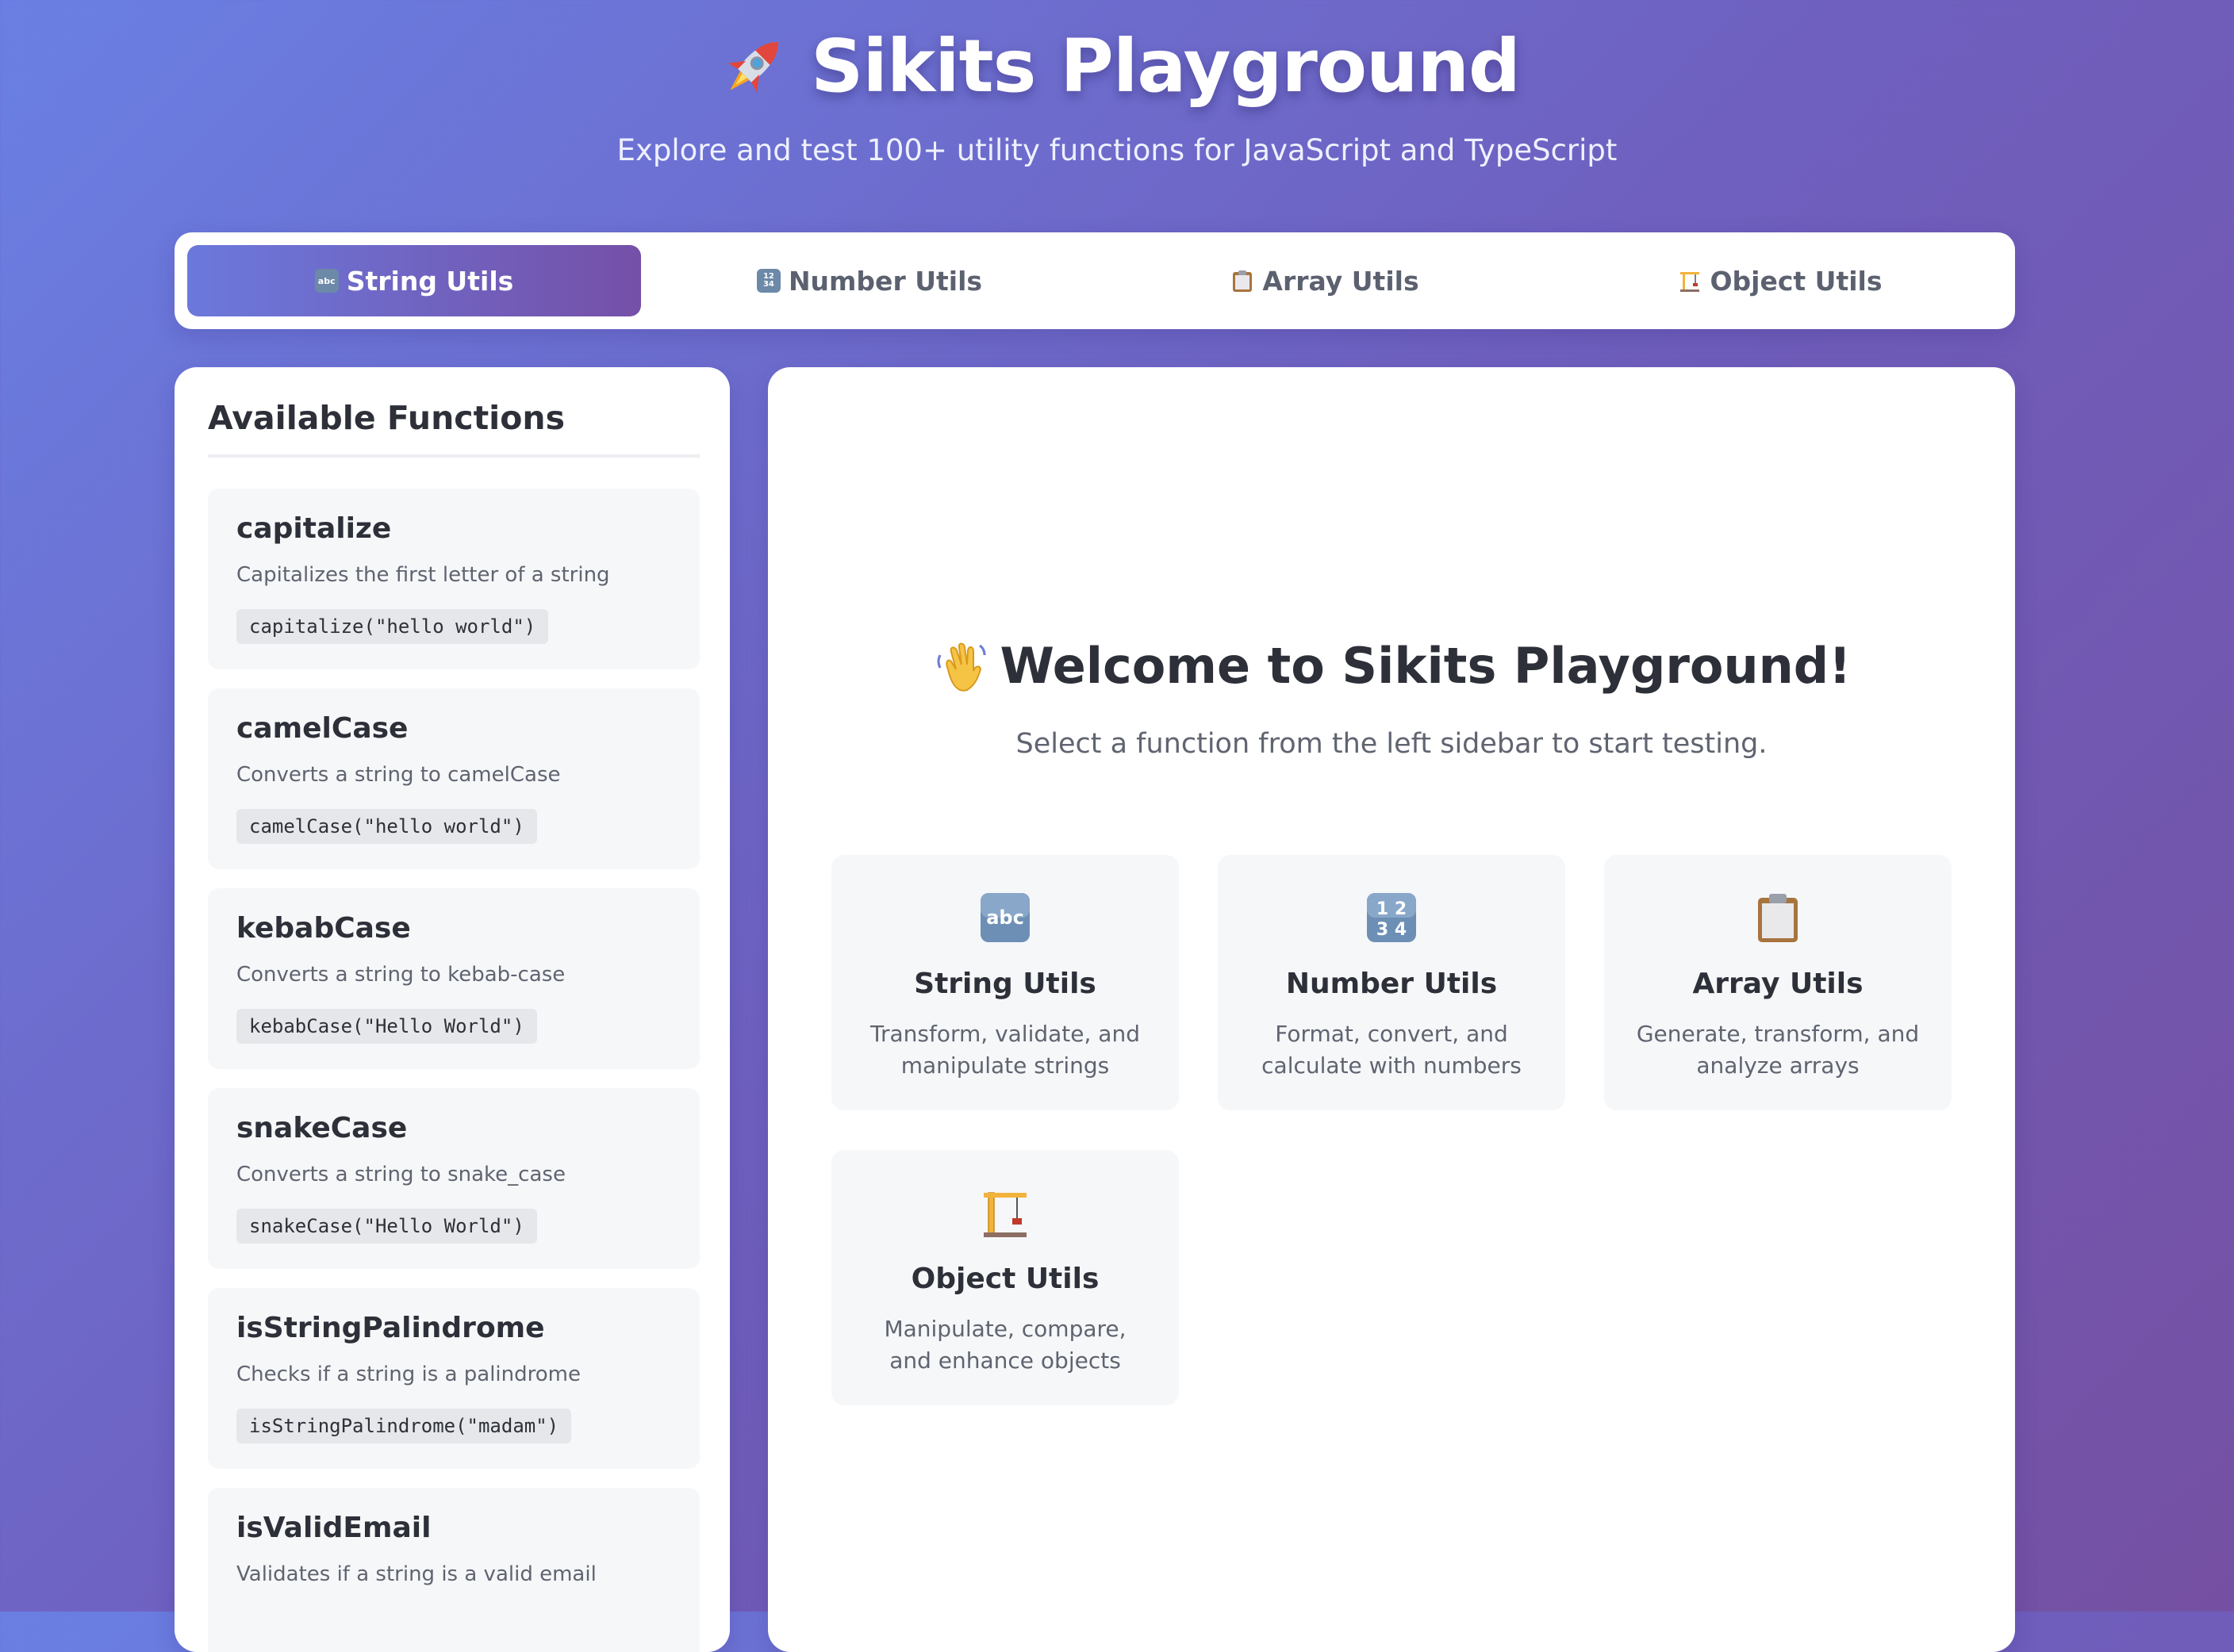 This screenshot has height=1652, width=2234. I want to click on tab-label: Number Utils, so click(886, 281).